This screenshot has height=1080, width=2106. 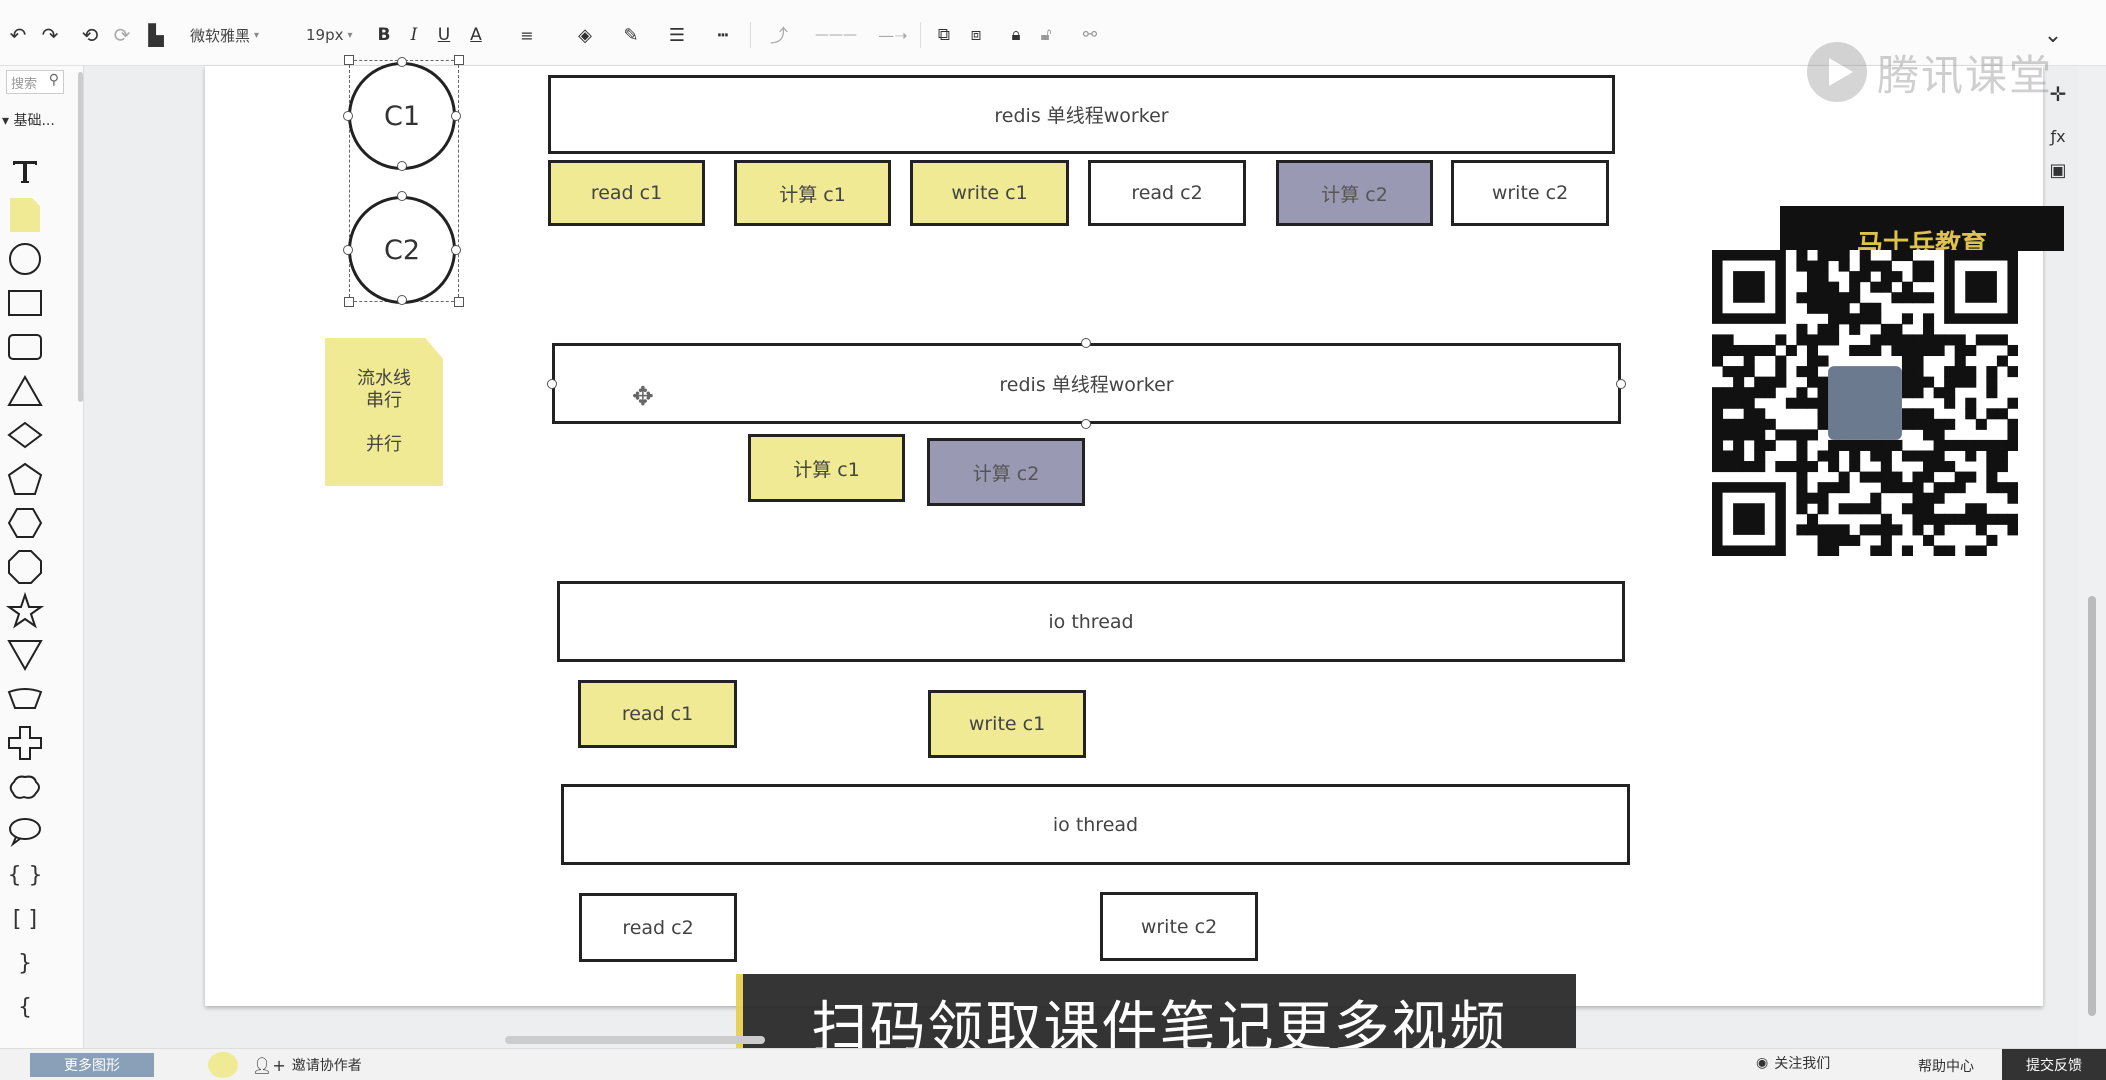 I want to click on braces-shape-icon: { }, so click(x=25, y=875).